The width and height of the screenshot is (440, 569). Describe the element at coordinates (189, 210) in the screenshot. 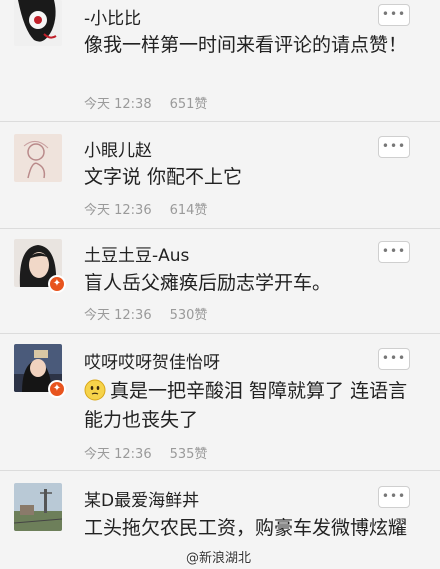

I see `comment-likes: 614赞` at that location.